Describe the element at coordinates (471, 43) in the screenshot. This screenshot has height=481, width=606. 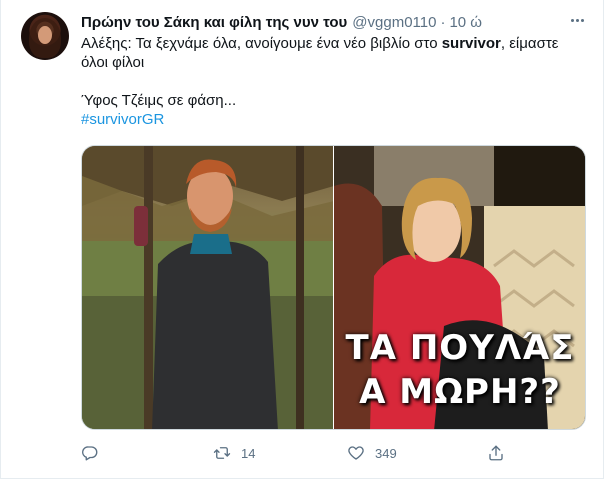
I see `text-bold-word: survivor` at that location.